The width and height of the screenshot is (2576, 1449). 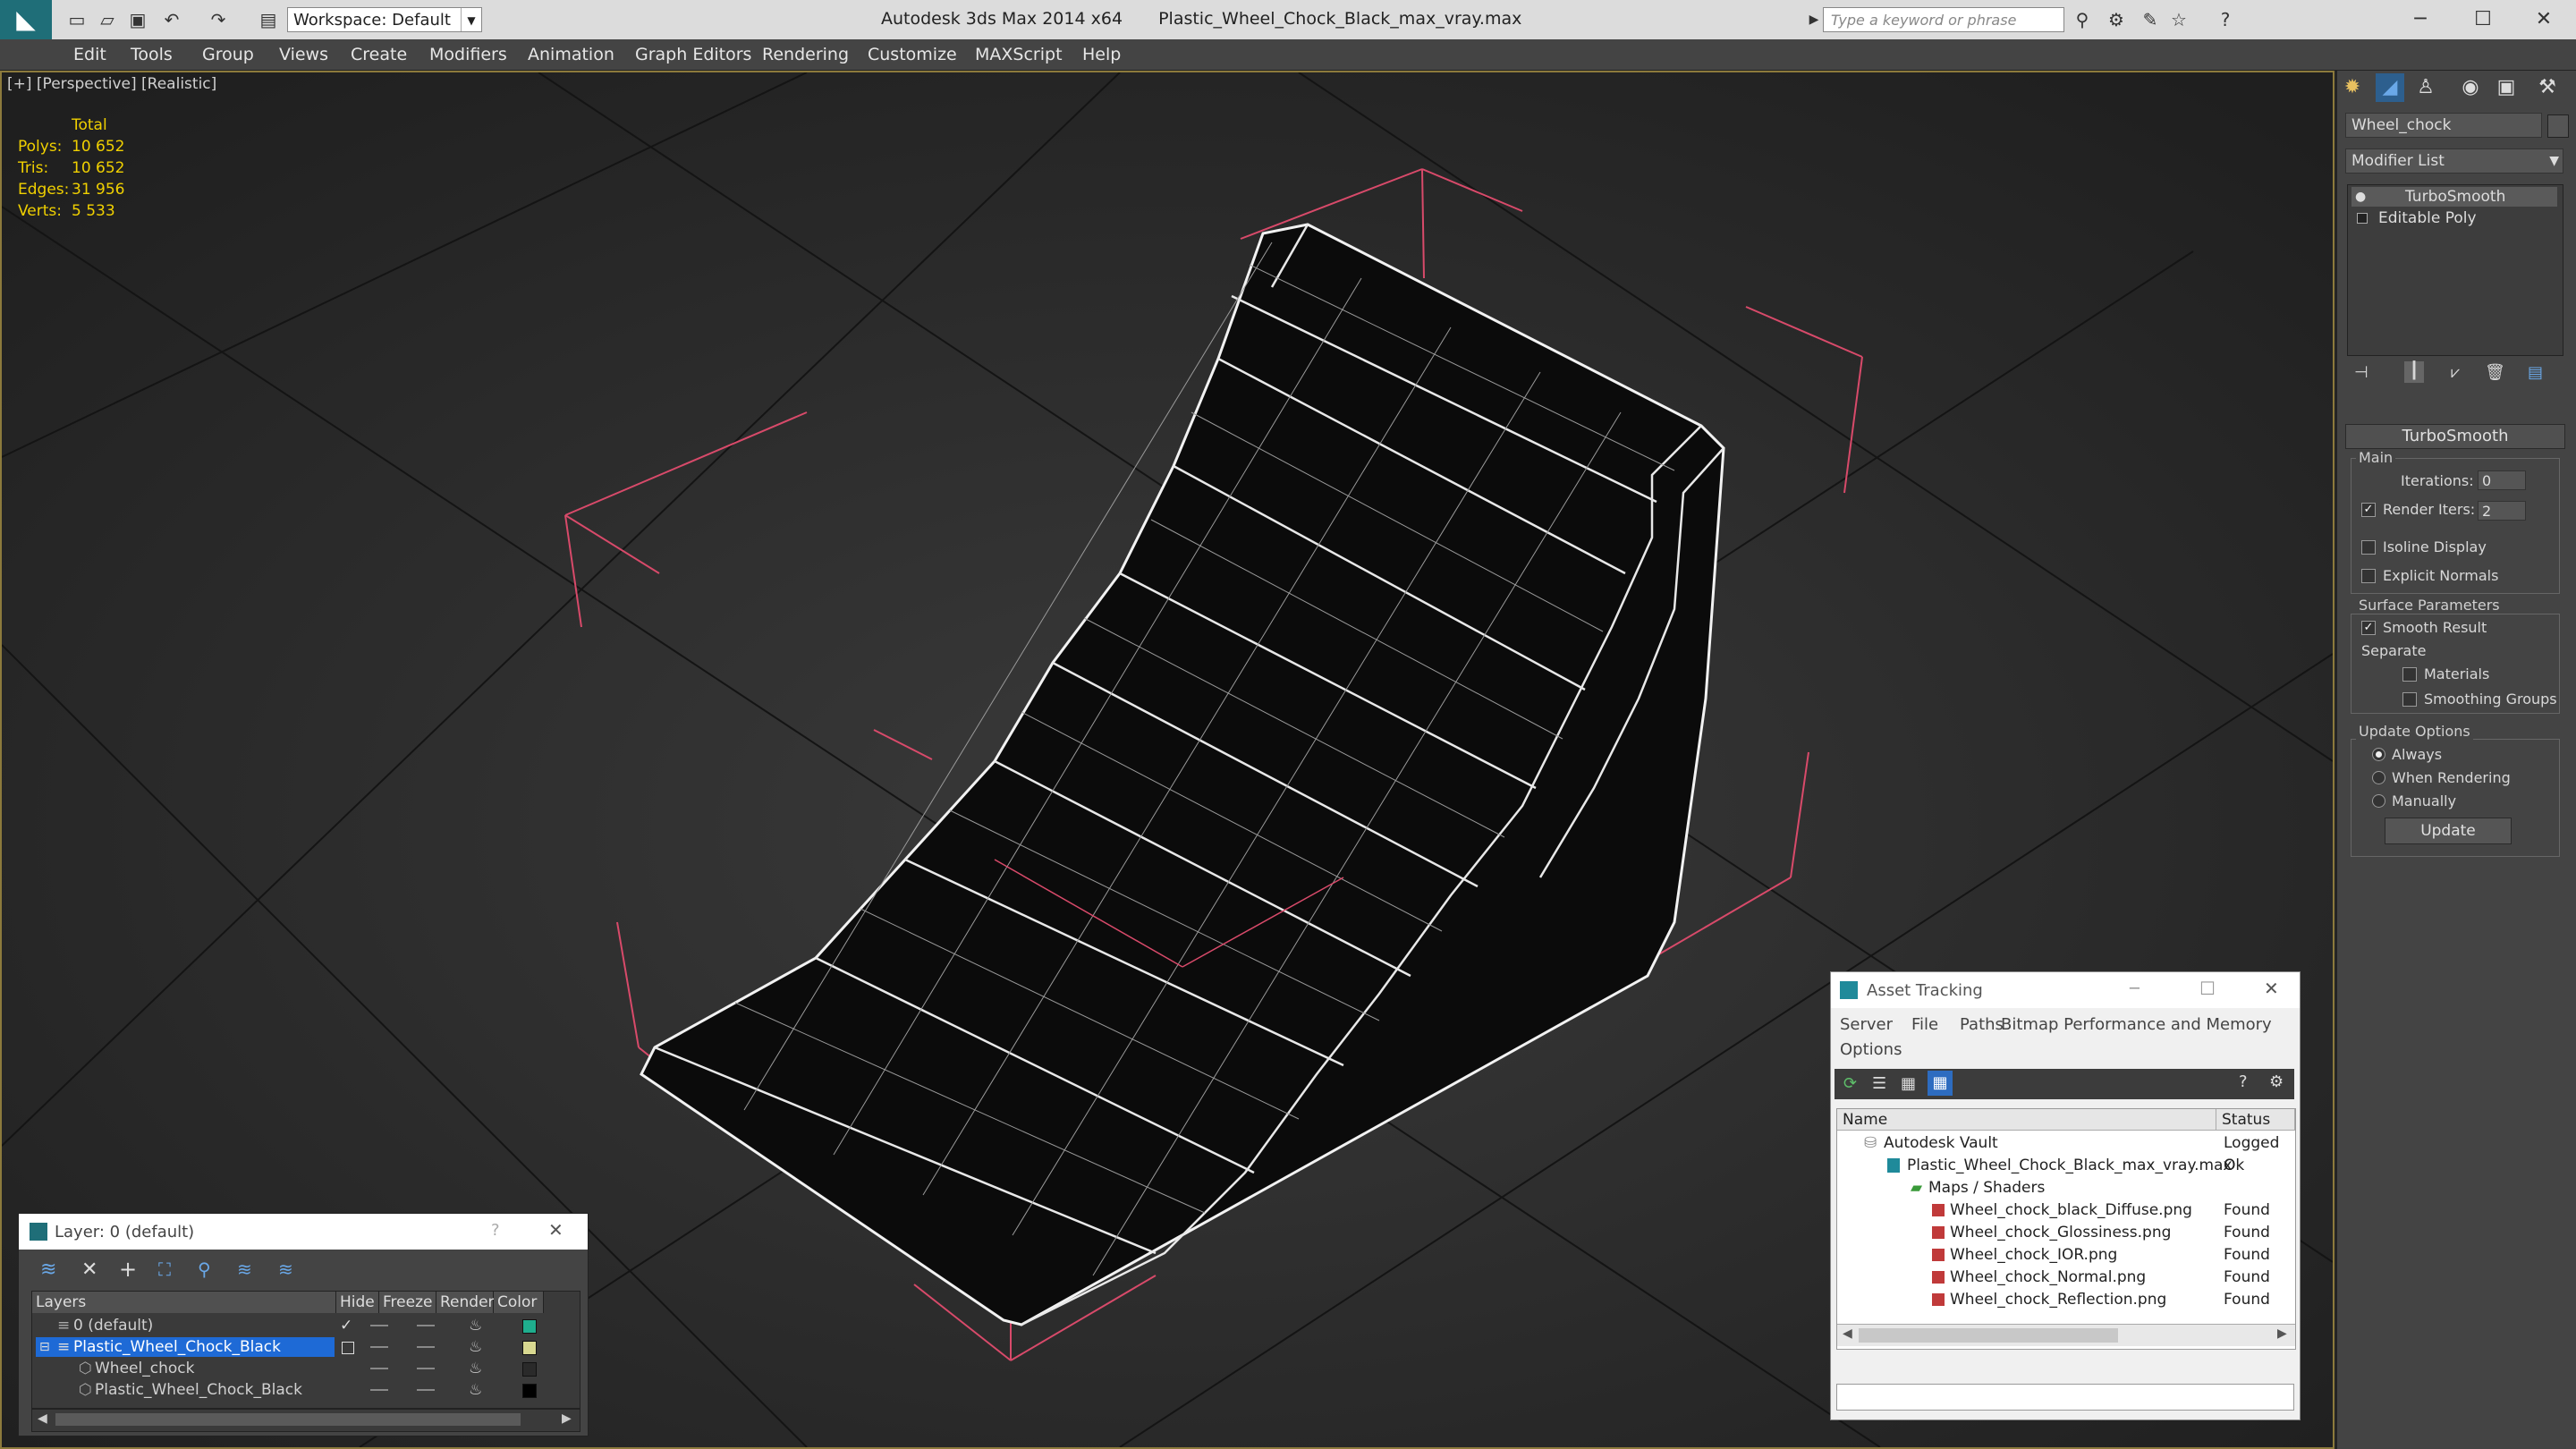 I want to click on asset-menu-file: File, so click(x=1924, y=1024).